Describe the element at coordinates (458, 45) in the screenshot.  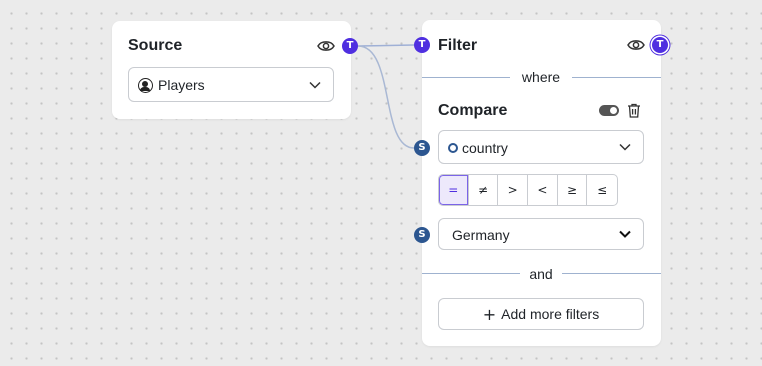
I see `filter-node-title: Filter` at that location.